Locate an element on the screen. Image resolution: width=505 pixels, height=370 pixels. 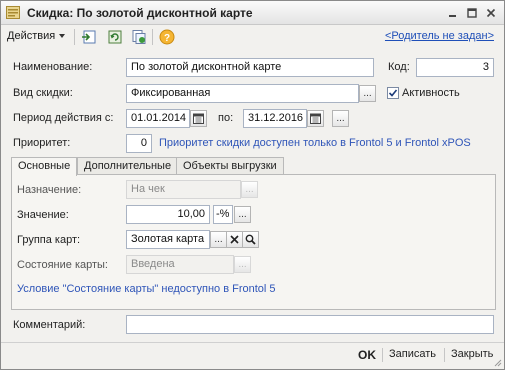
tab-additional: Дополнительные is located at coordinates (128, 166).